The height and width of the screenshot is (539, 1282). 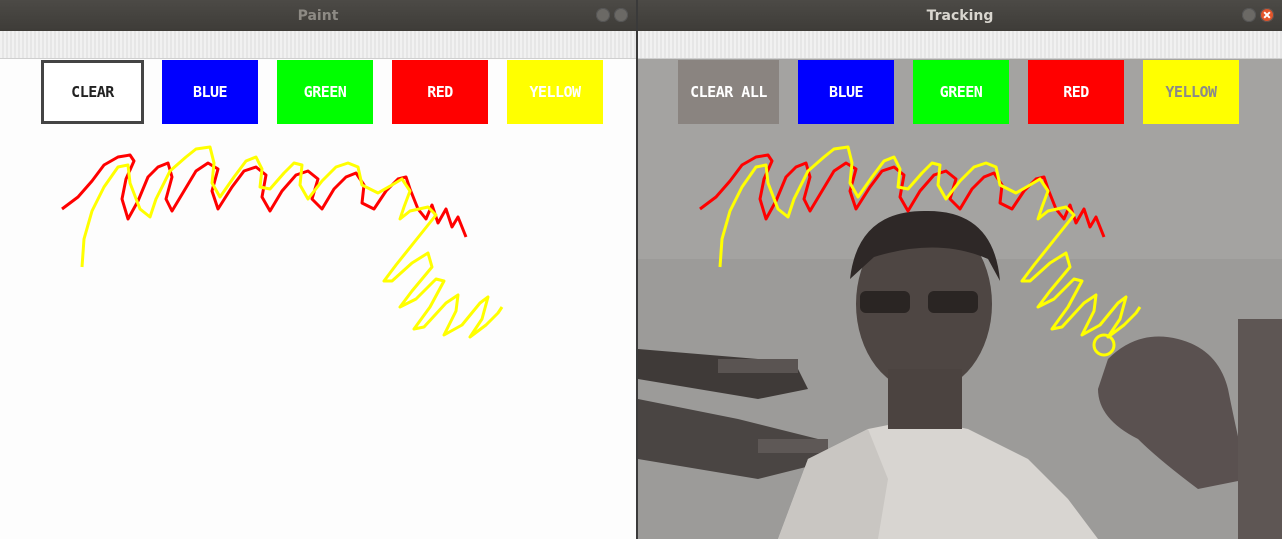 I want to click on tracking-titlebar: Tracking, so click(x=960, y=15).